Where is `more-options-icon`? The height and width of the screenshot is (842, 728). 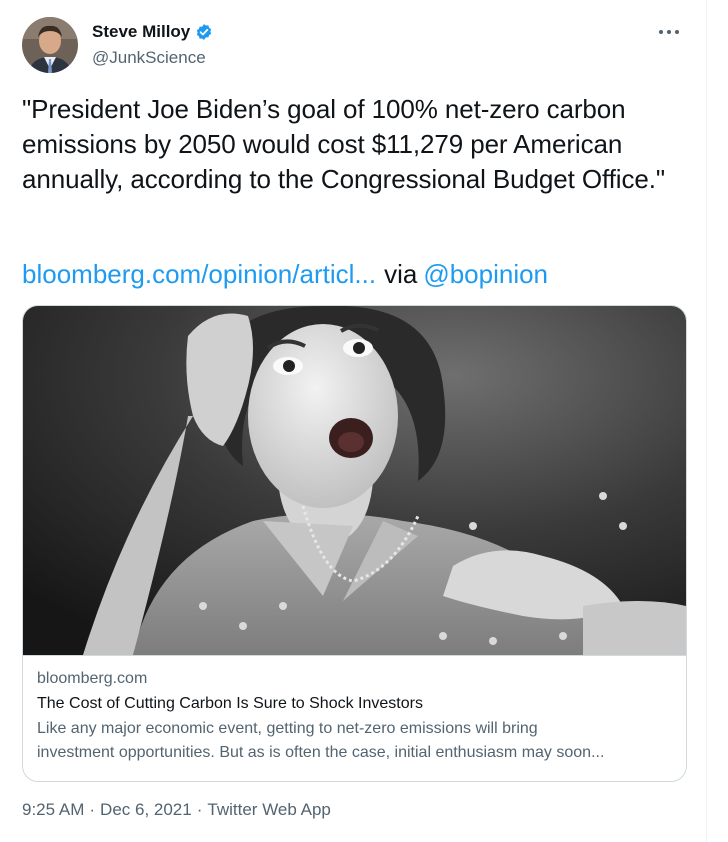 more-options-icon is located at coordinates (669, 32).